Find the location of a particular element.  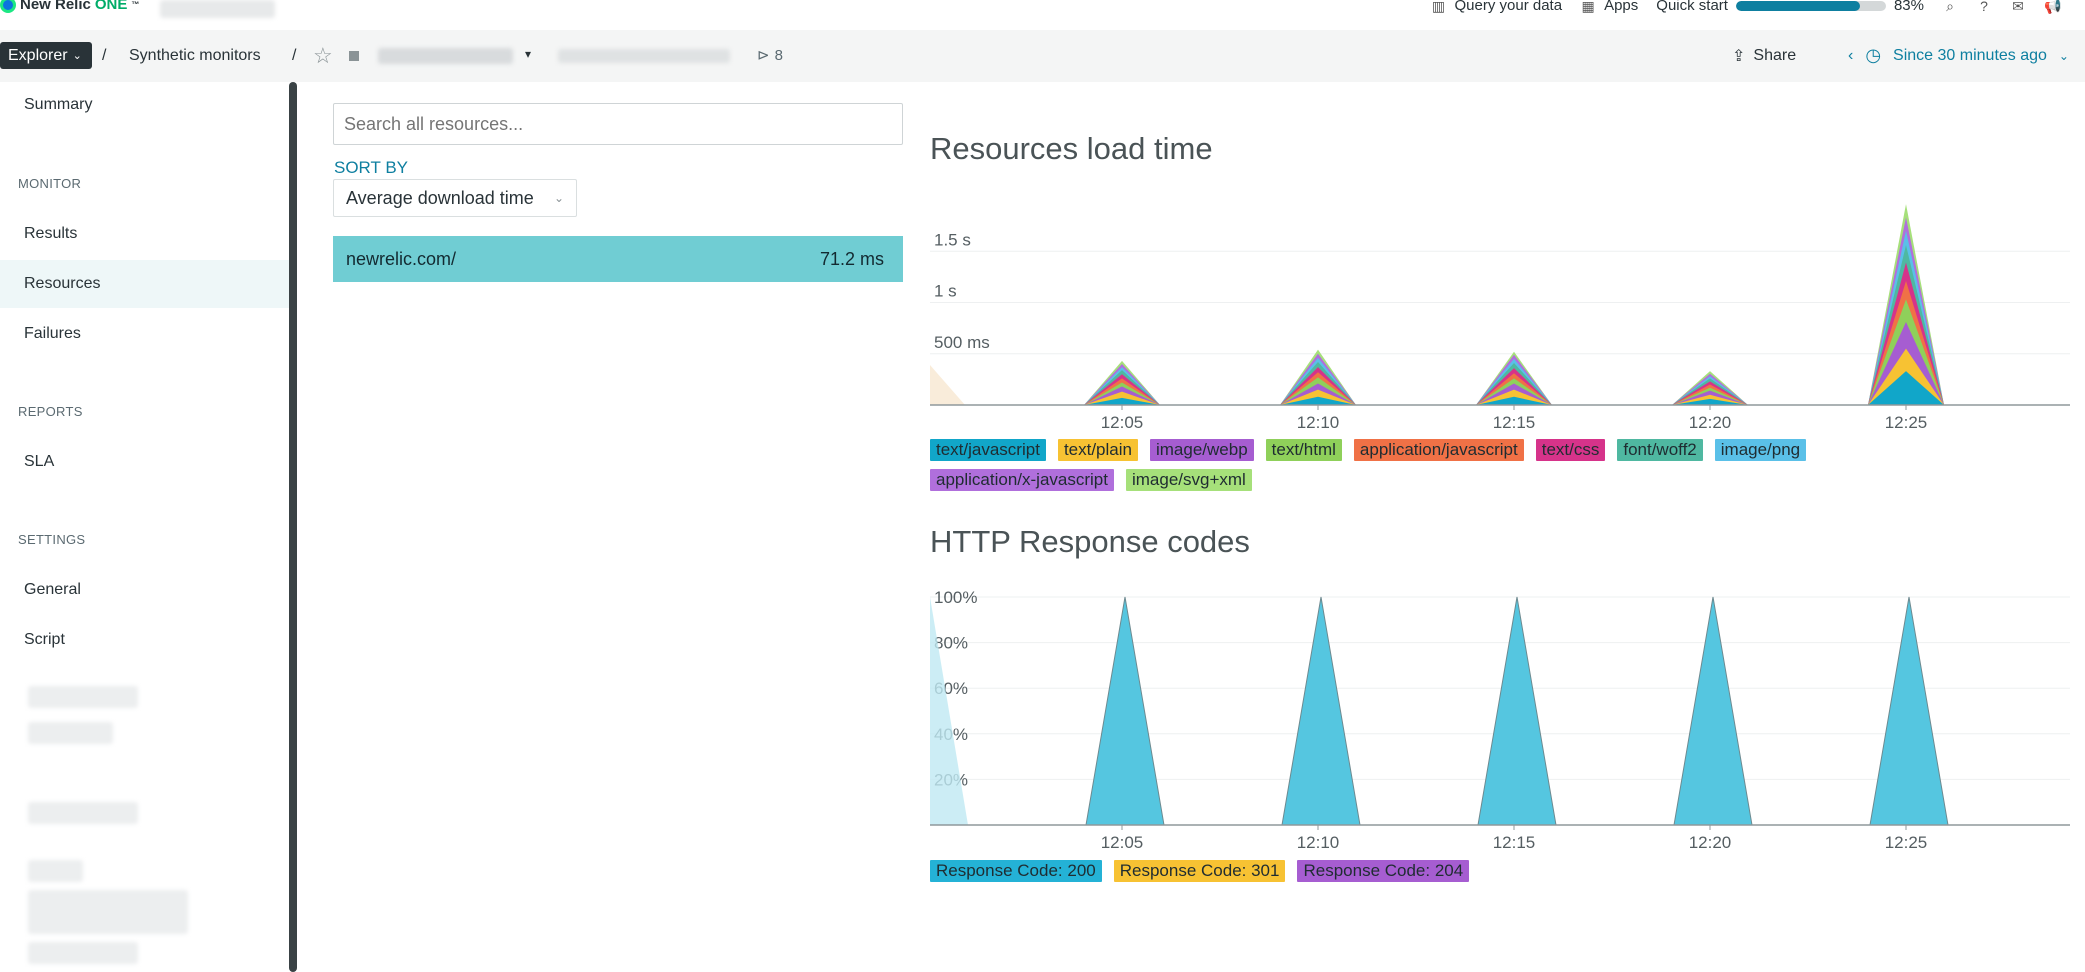

time-range-label: Since 30 minutes ago is located at coordinates (1970, 55).